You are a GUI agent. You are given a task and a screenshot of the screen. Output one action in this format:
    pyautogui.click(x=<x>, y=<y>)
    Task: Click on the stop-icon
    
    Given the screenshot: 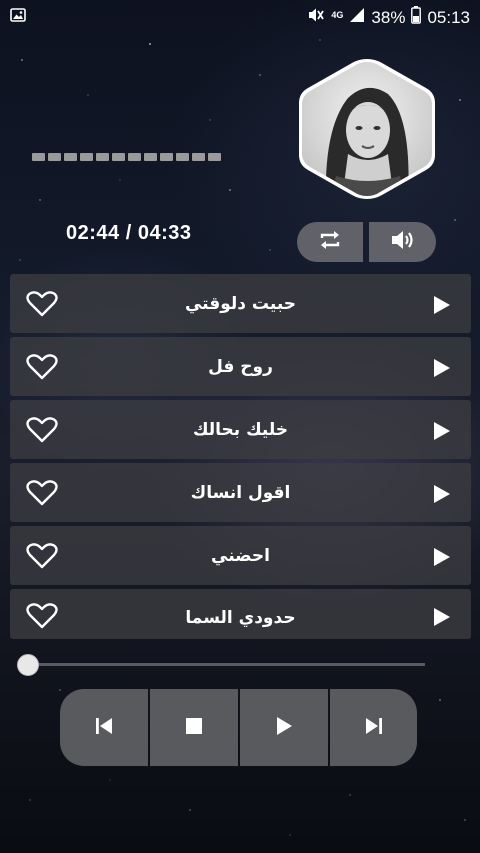 What is the action you would take?
    pyautogui.click(x=194, y=728)
    